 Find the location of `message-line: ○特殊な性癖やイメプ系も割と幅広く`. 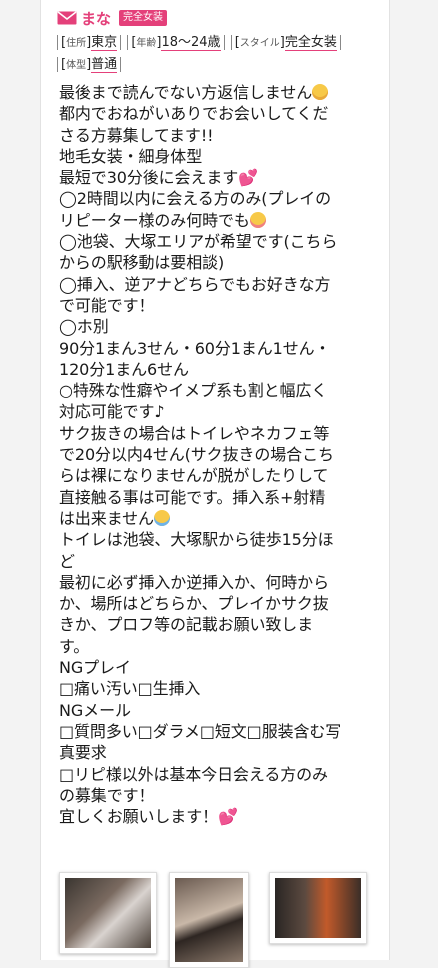

message-line: ○特殊な性癖やイメプ系も割と幅広く is located at coordinates (193, 391).